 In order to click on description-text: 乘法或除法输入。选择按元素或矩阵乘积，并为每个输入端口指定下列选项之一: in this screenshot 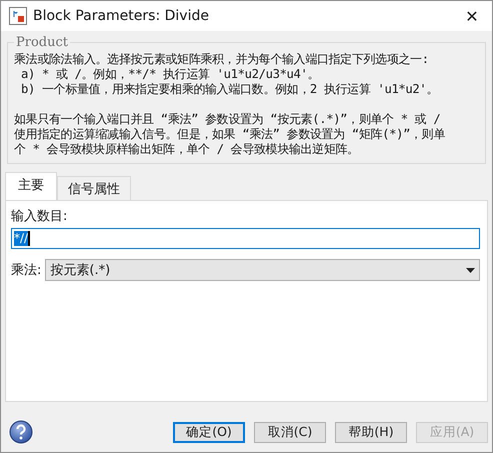, I will do `click(222, 59)`.